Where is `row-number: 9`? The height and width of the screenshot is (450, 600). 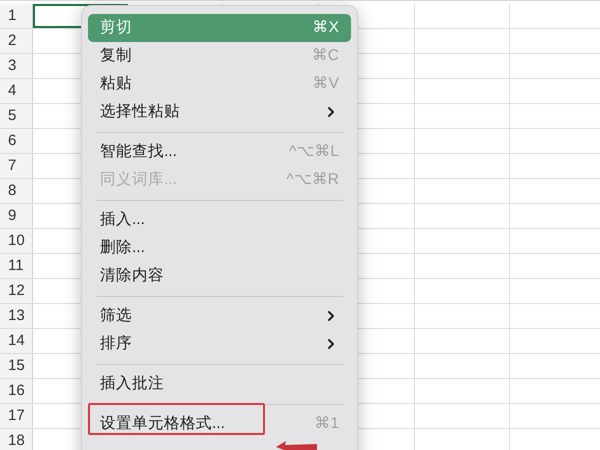 row-number: 9 is located at coordinates (12, 216).